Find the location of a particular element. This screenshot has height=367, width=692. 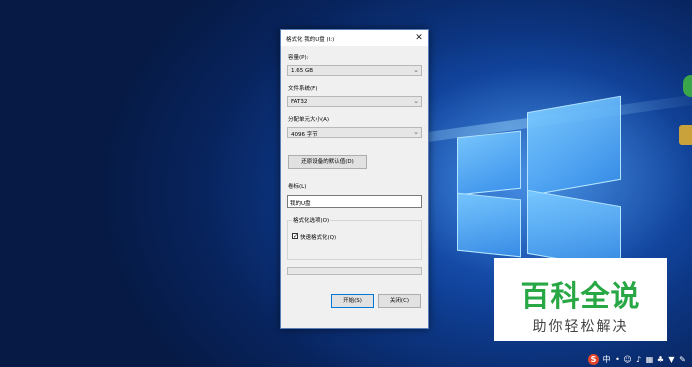

close-button: 关闭(C) is located at coordinates (399, 301).